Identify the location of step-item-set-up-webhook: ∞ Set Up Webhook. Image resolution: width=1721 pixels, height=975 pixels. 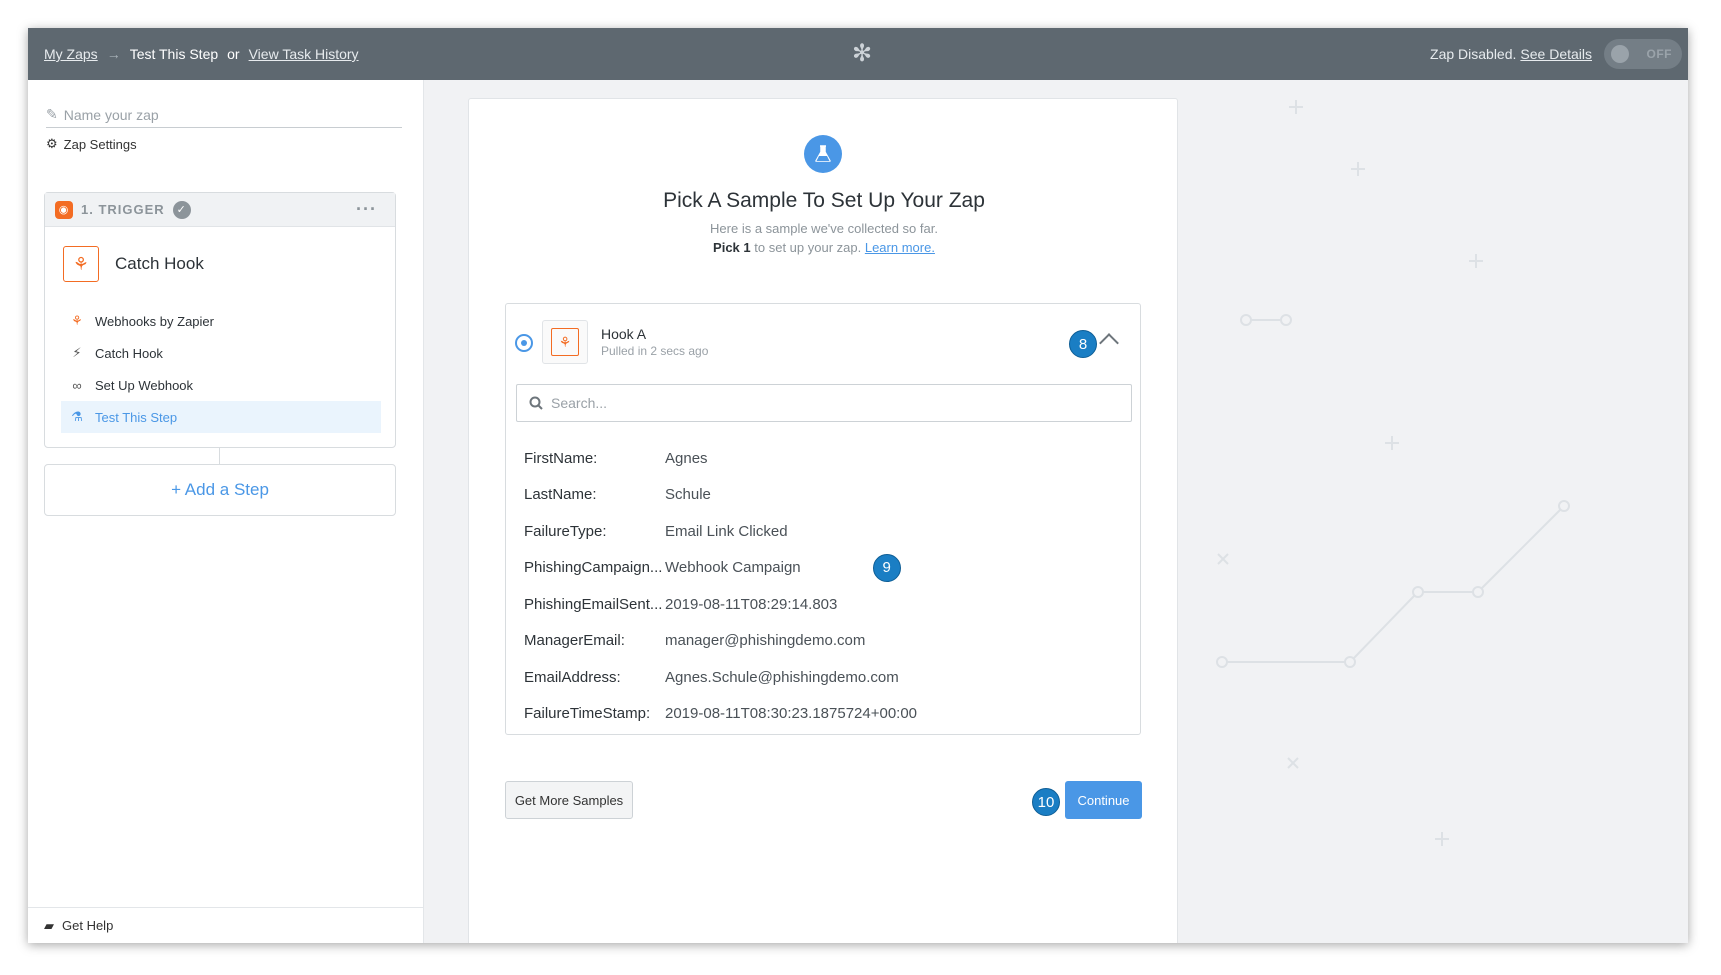
(221, 385).